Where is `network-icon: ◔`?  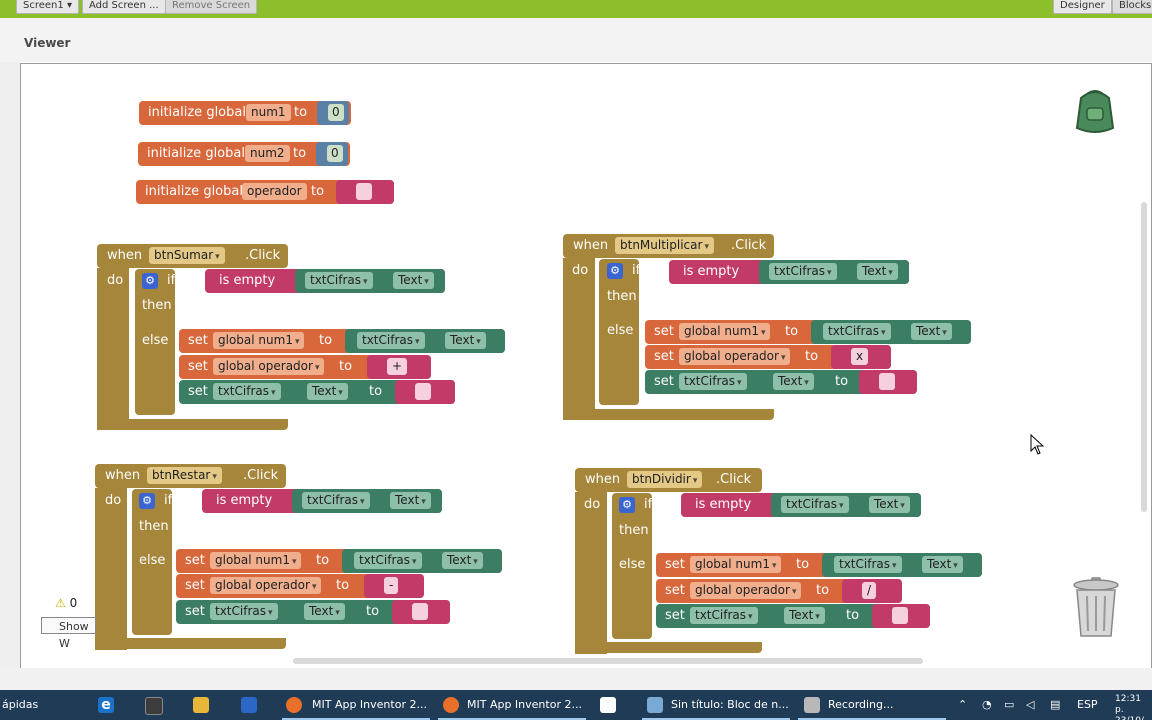 network-icon: ◔ is located at coordinates (987, 705).